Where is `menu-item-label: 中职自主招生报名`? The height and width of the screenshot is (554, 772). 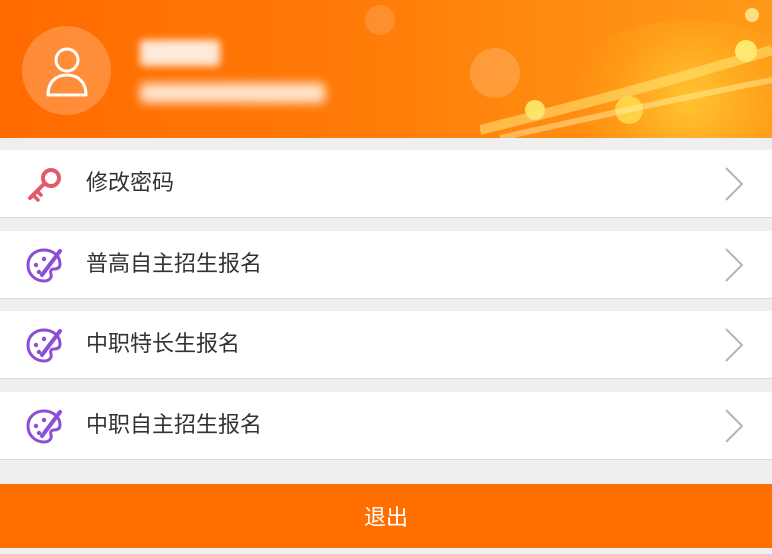 menu-item-label: 中职自主招生报名 is located at coordinates (174, 425).